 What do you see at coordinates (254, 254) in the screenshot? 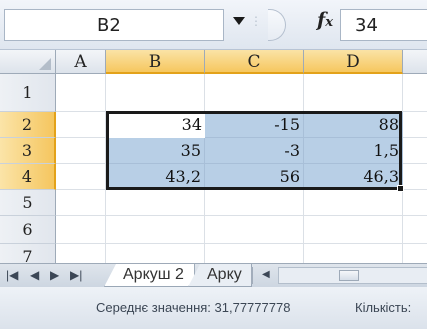
I see `cell-c7` at bounding box center [254, 254].